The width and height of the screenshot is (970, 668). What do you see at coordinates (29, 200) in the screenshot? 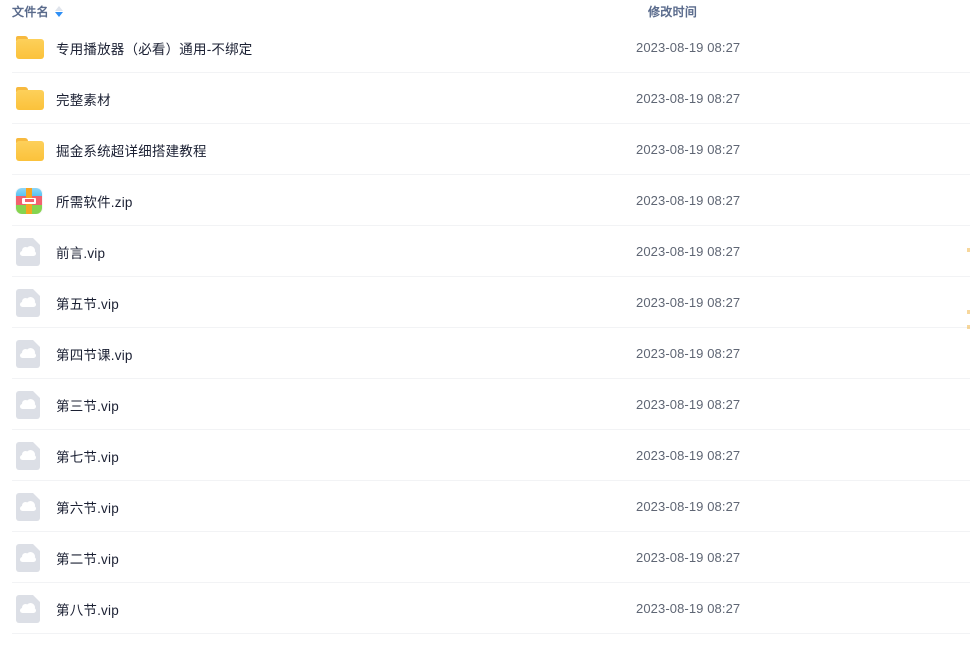
I see `zip-archive-icon` at bounding box center [29, 200].